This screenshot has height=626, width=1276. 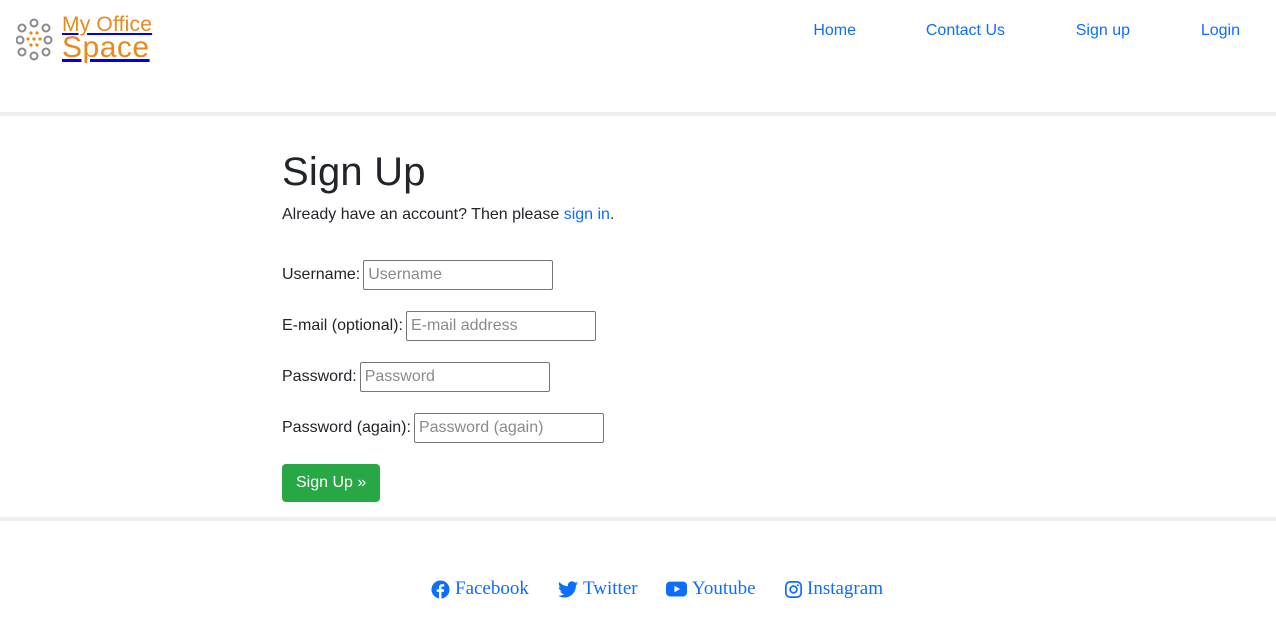 I want to click on email-row: E-mail (optional):, so click(x=439, y=326).